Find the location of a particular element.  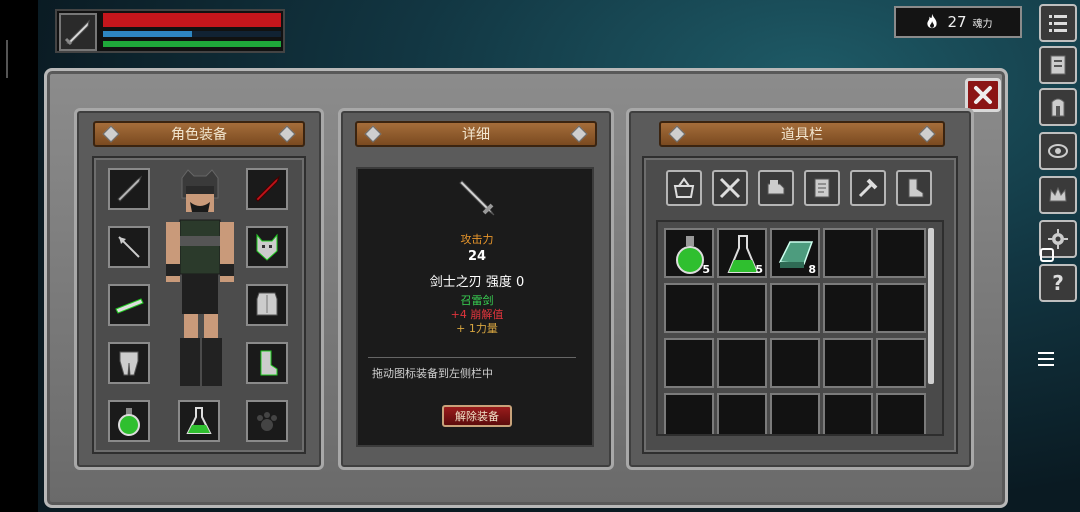

arrow-icon is located at coordinates (129, 247).